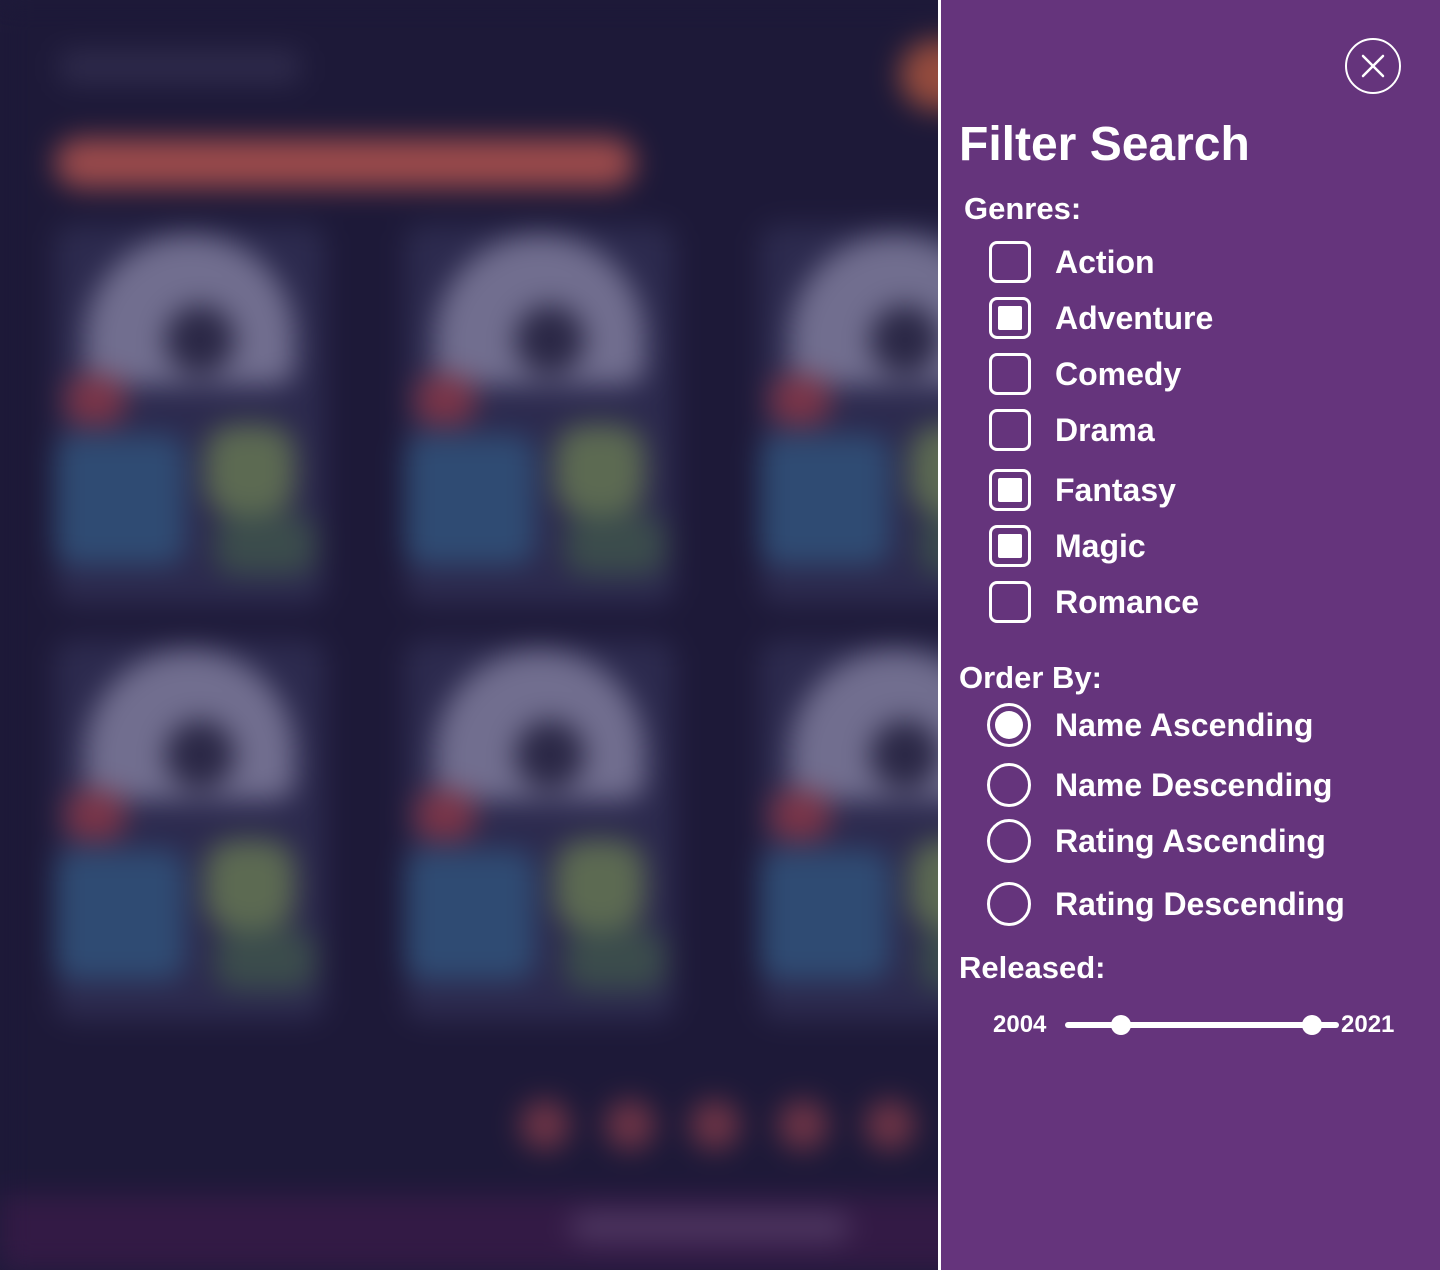 The height and width of the screenshot is (1270, 1440). Describe the element at coordinates (1032, 967) in the screenshot. I see `released-label: Released:` at that location.